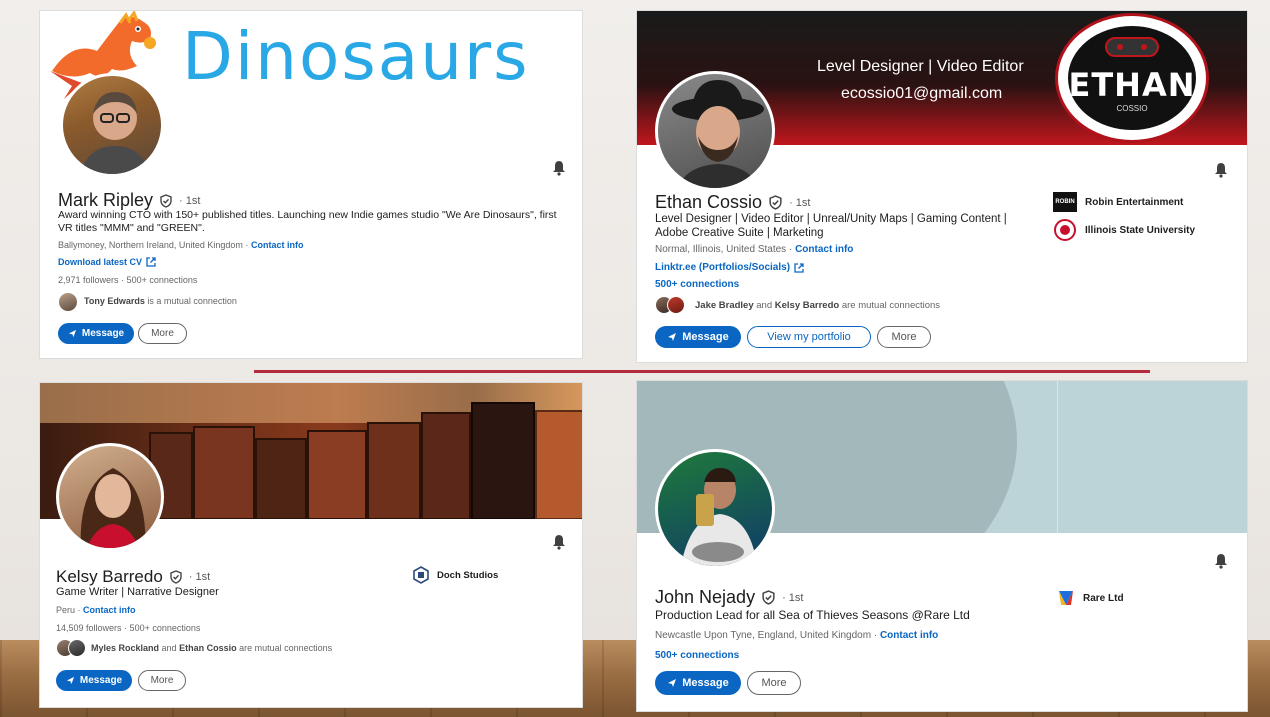  I want to click on org-name: Doch Studios, so click(468, 575).